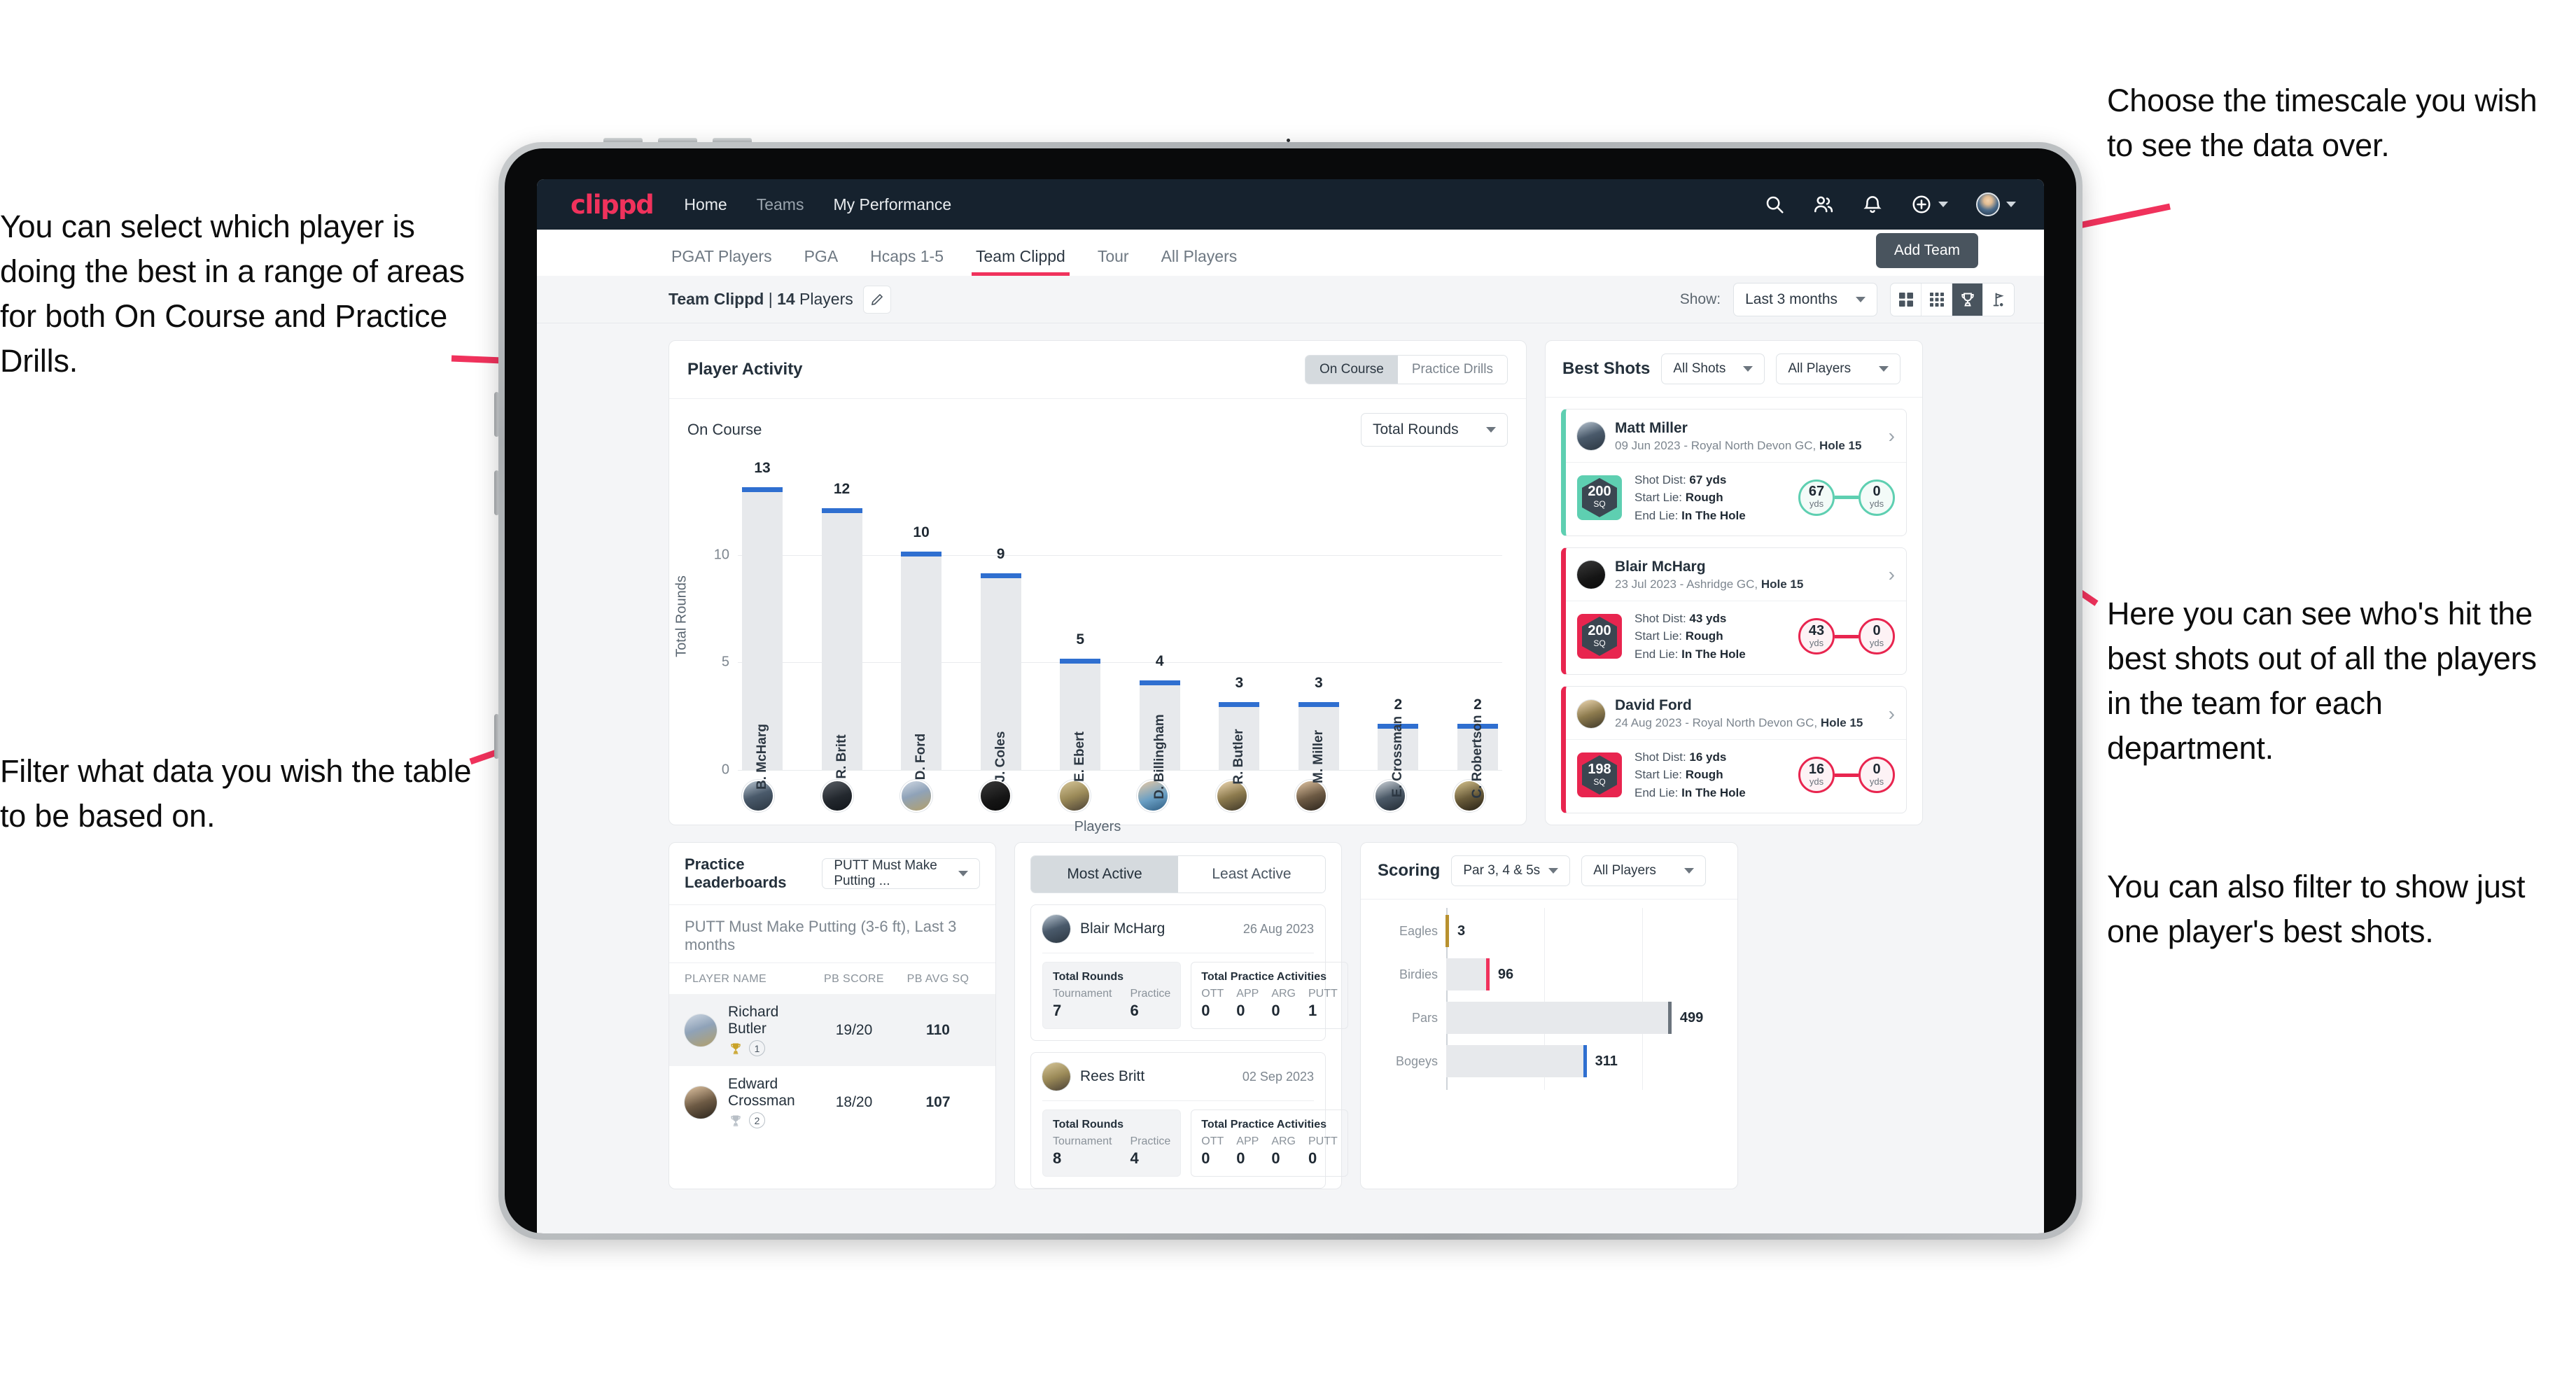 The image size is (2576, 1386). Describe the element at coordinates (1549, 1018) in the screenshot. I see `scoring-bar-row: Pars 499` at that location.